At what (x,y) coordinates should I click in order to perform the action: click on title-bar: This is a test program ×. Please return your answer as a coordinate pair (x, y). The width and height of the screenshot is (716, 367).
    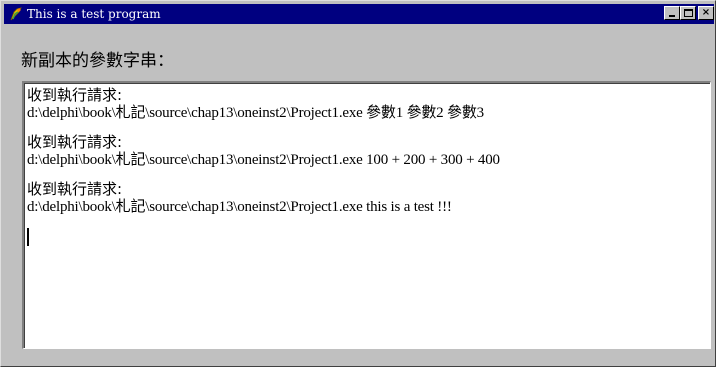
    Looking at the image, I should click on (359, 14).